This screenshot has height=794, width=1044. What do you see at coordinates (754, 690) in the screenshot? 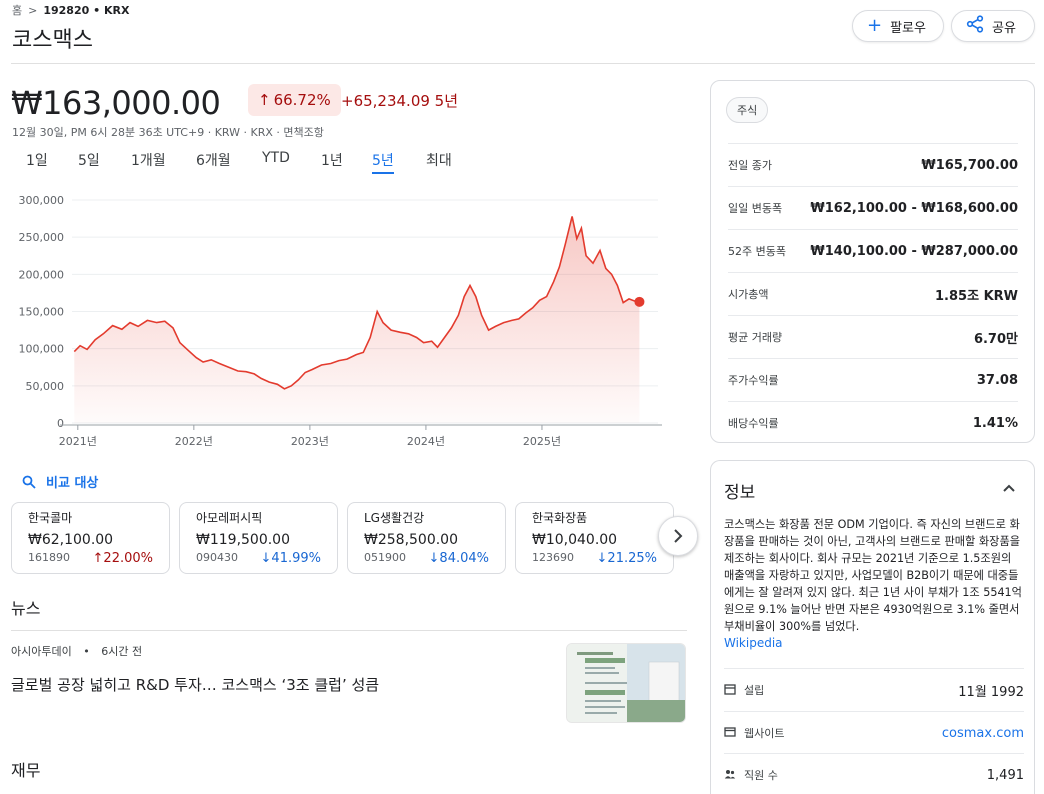
I see `info-label: 설립` at bounding box center [754, 690].